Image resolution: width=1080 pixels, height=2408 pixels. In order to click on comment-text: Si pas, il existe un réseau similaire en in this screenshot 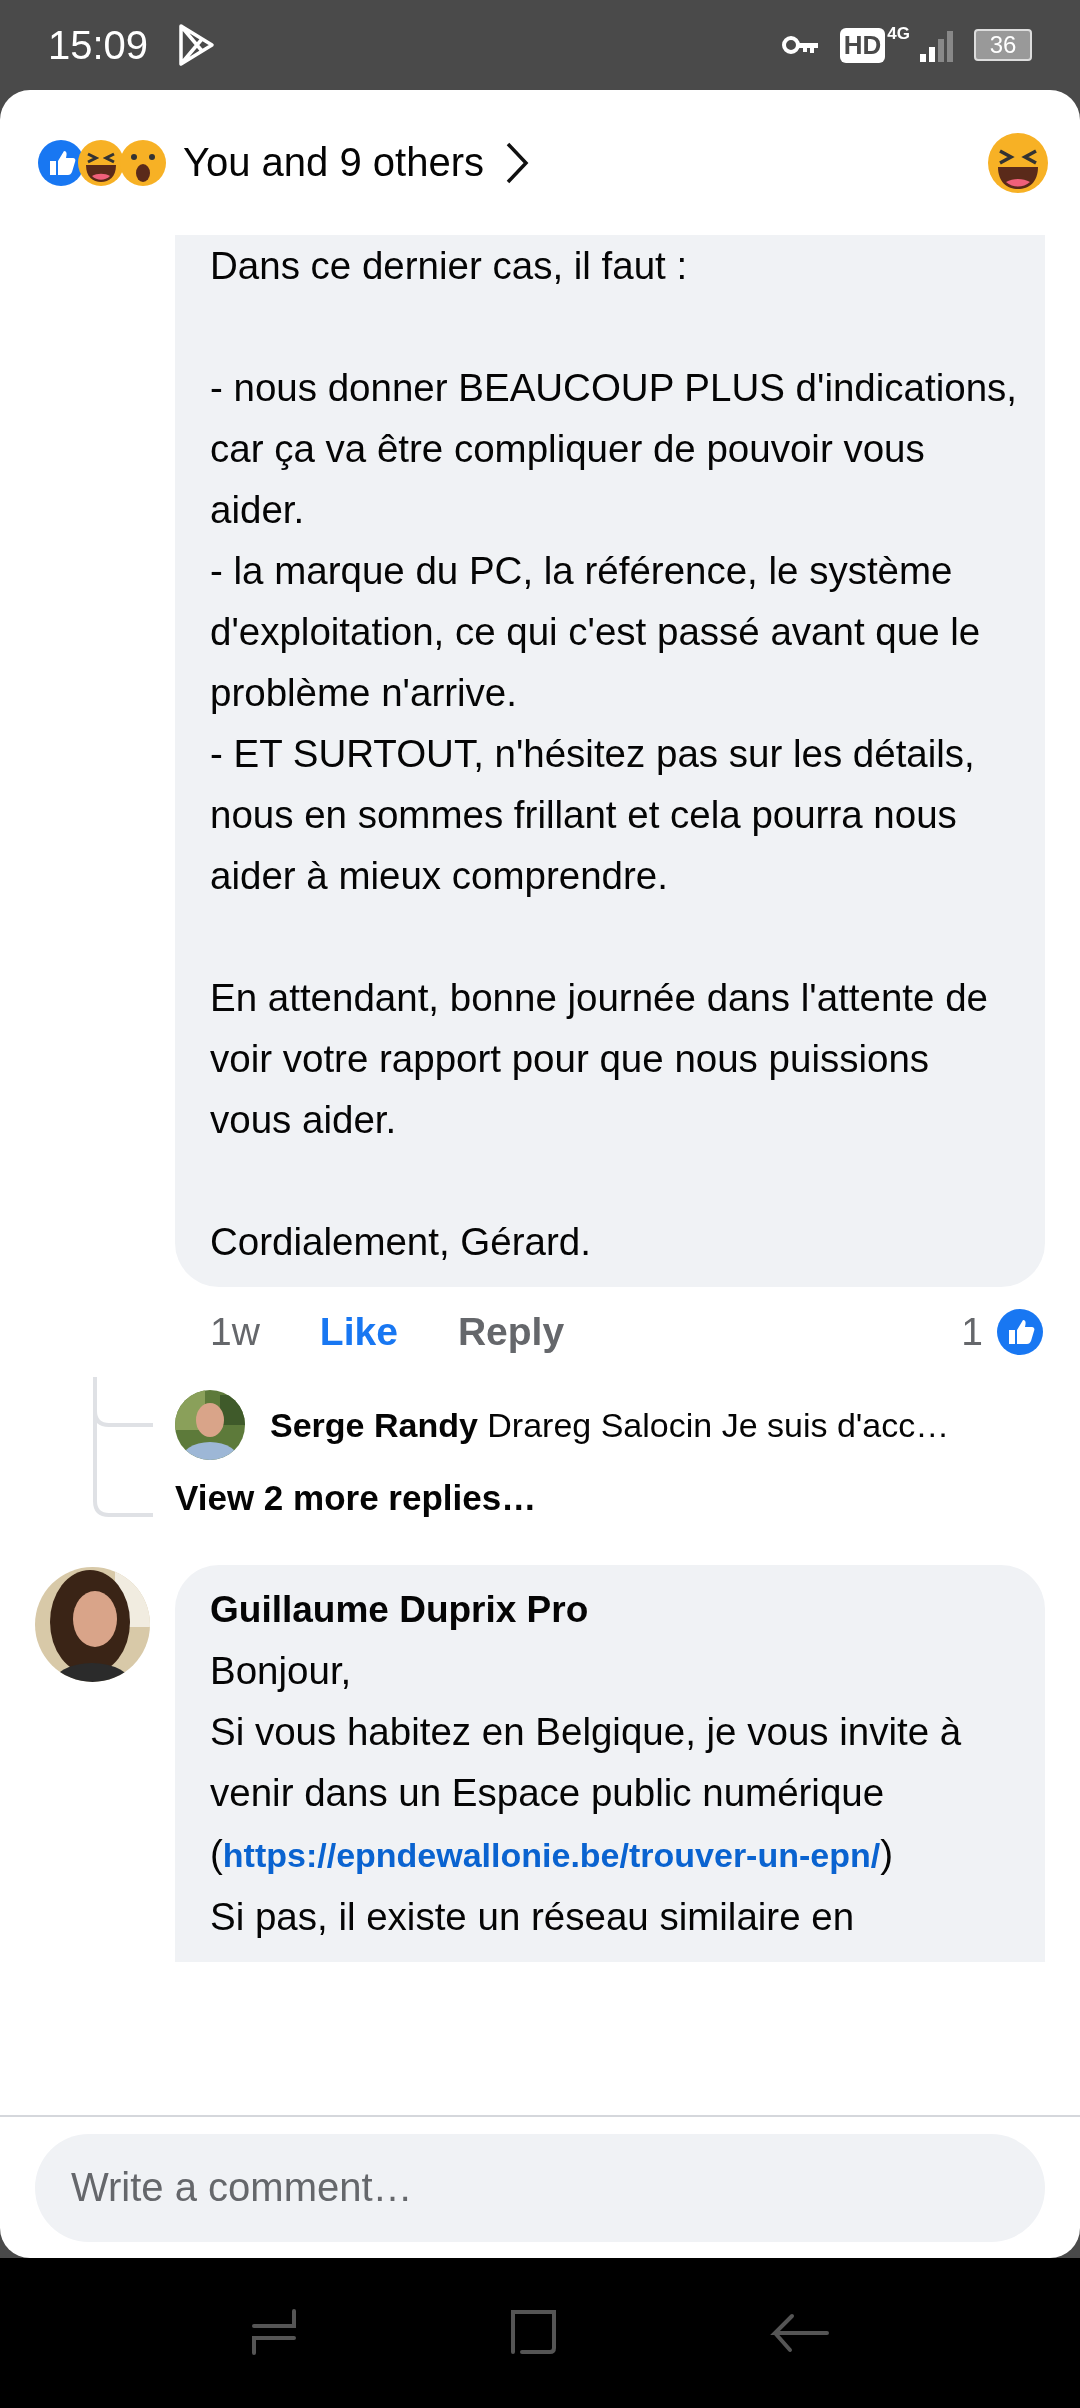, I will do `click(533, 1917)`.